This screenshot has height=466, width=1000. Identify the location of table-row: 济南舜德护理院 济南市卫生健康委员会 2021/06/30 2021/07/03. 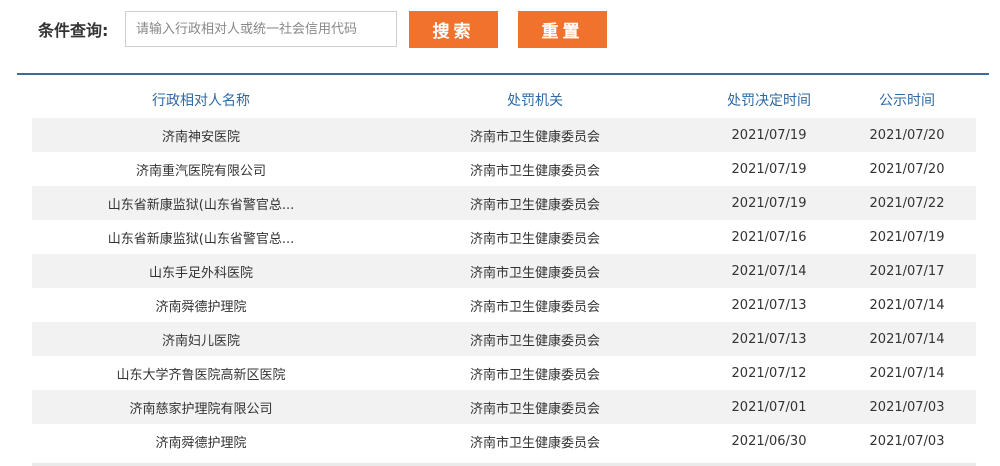
(504, 441).